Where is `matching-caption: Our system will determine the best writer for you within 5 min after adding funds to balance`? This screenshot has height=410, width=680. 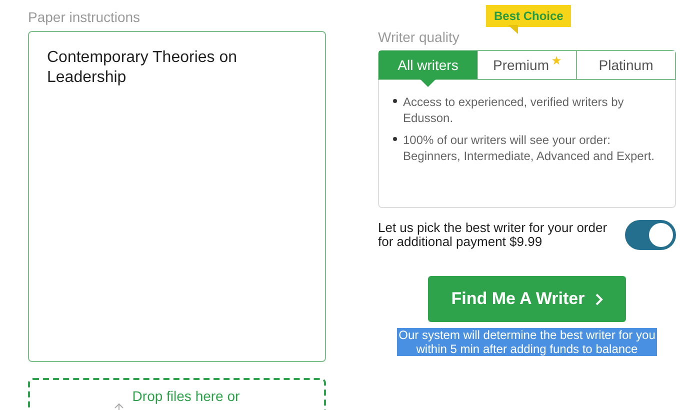
matching-caption: Our system will determine the best writer for you within 5 min after adding funds to balance is located at coordinates (527, 342).